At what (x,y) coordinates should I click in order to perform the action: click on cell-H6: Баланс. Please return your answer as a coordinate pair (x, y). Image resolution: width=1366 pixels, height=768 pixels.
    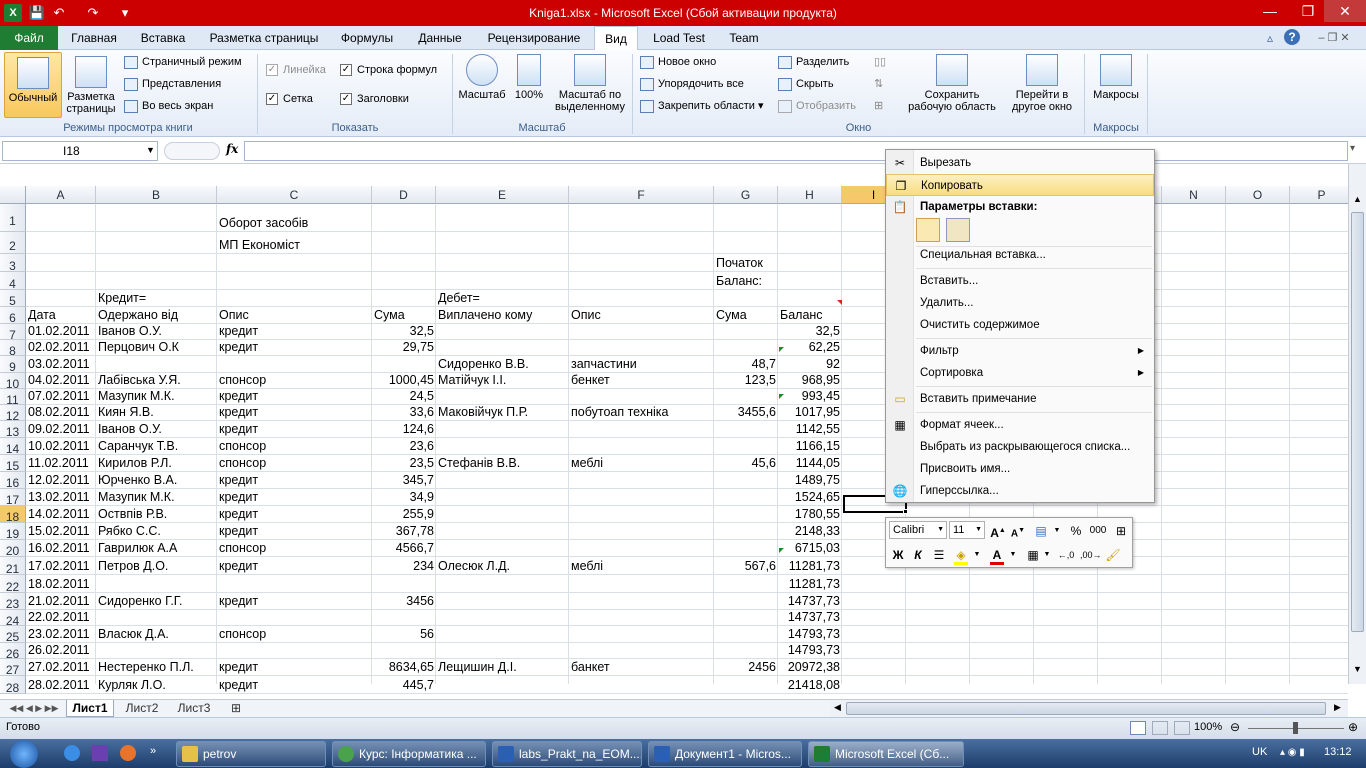
    Looking at the image, I should click on (810, 315).